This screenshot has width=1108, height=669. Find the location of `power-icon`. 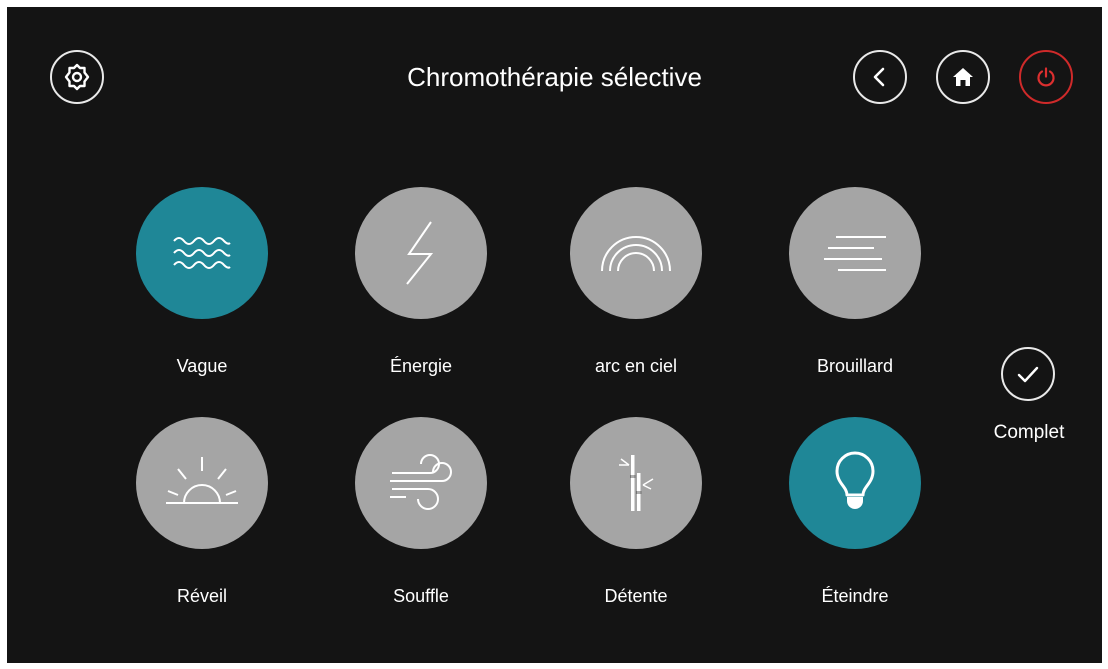

power-icon is located at coordinates (1046, 77).